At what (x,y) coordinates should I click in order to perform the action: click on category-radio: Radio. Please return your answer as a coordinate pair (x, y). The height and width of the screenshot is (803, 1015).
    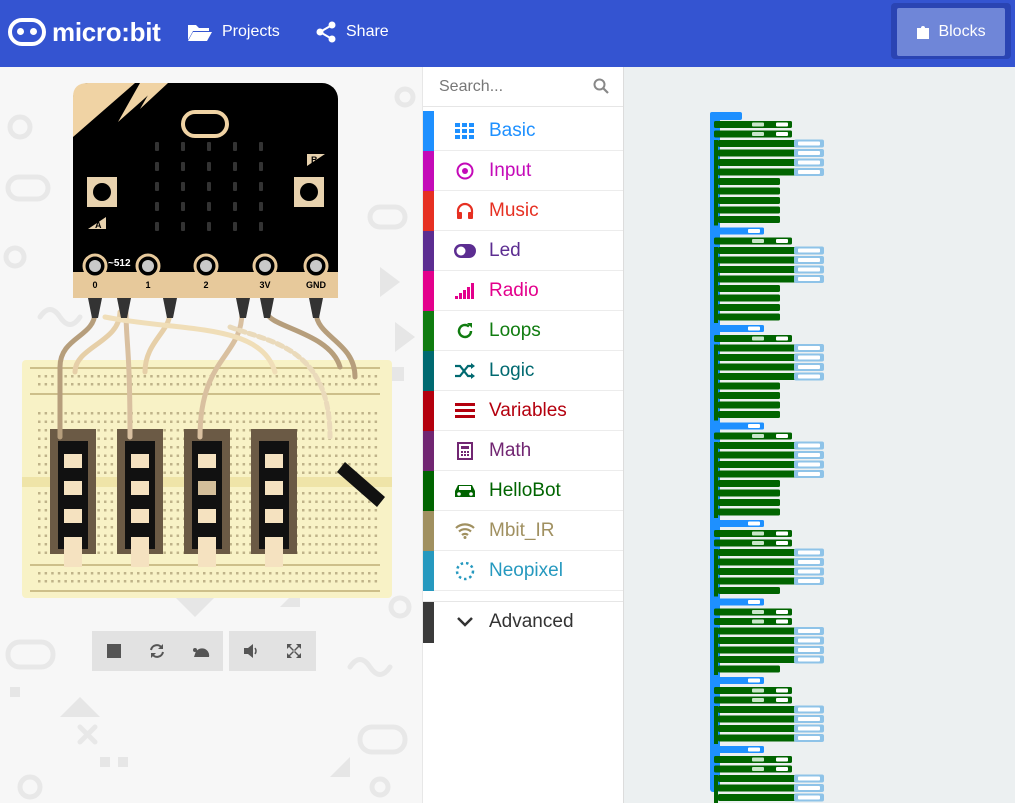
    Looking at the image, I should click on (523, 290).